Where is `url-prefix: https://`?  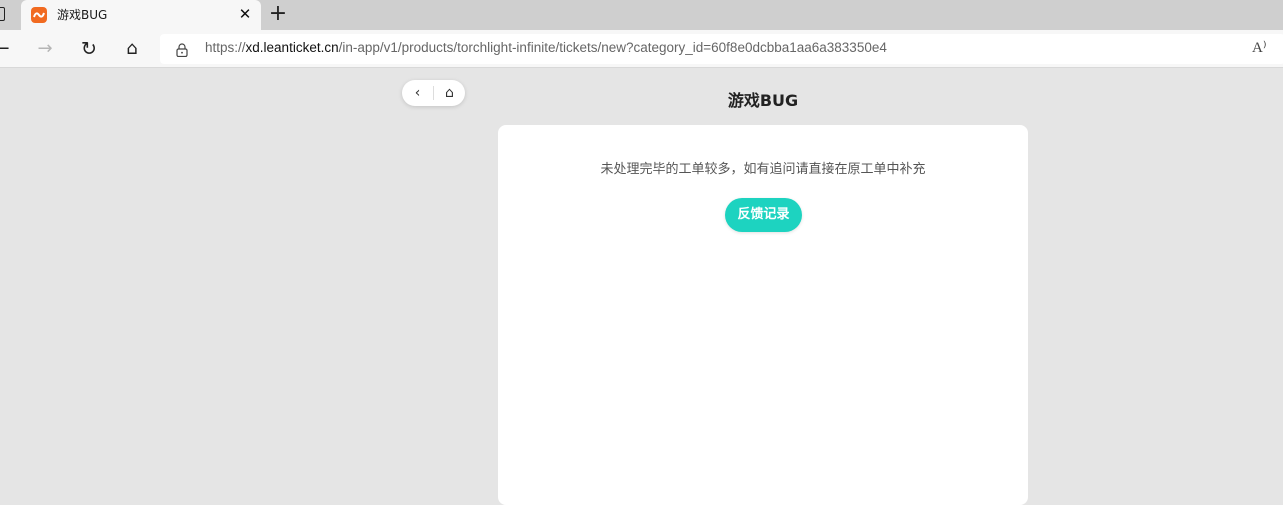 url-prefix: https:// is located at coordinates (225, 47).